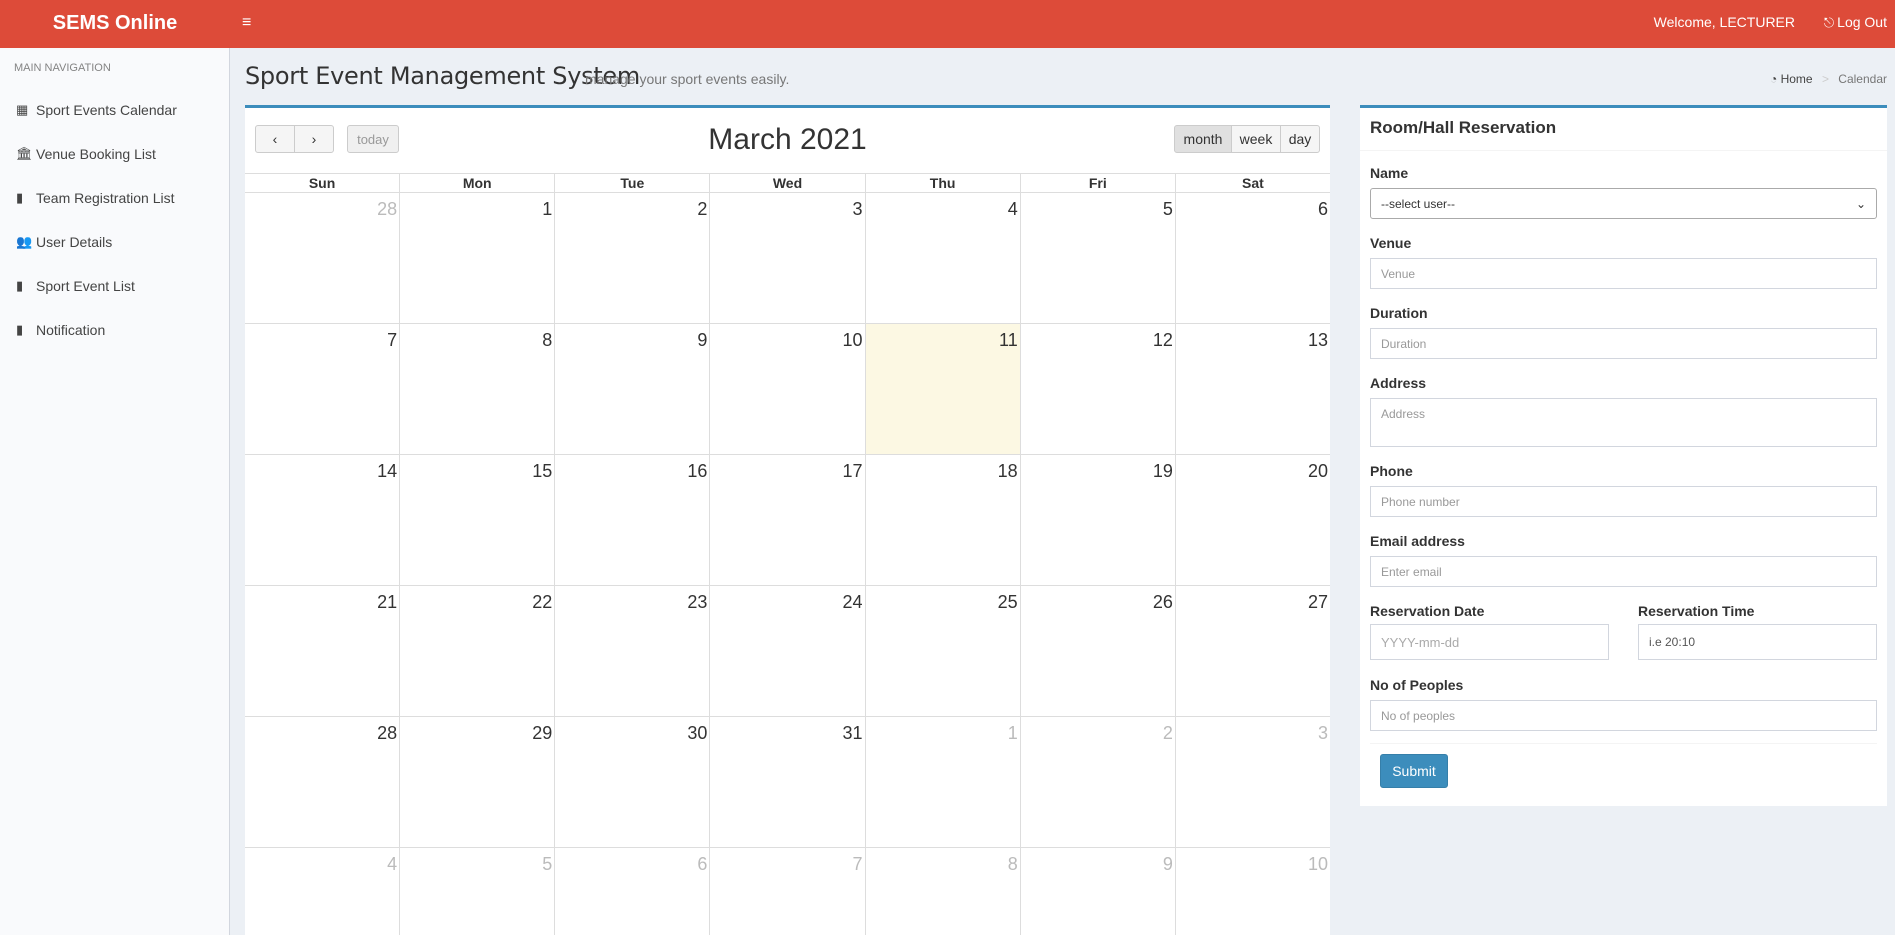  Describe the element at coordinates (323, 183) in the screenshot. I see `day-of-week-sun: Sun` at that location.